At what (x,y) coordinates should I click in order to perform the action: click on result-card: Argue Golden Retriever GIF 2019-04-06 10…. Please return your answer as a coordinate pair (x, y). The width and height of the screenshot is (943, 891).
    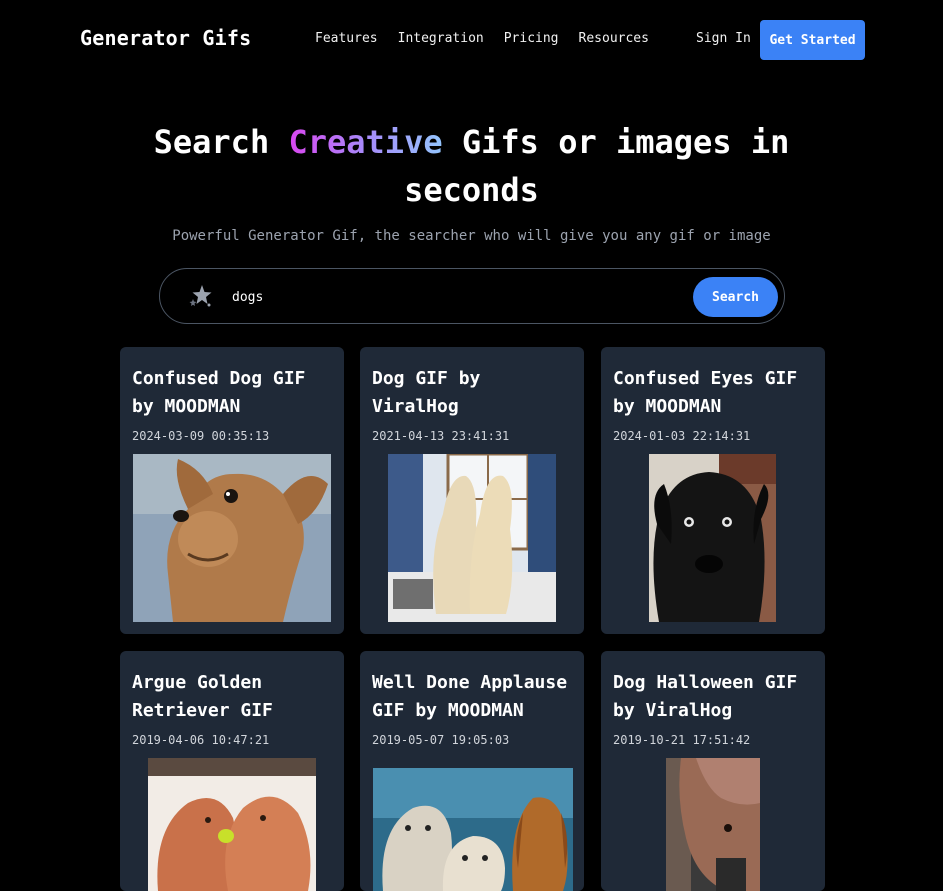
    Looking at the image, I should click on (232, 771).